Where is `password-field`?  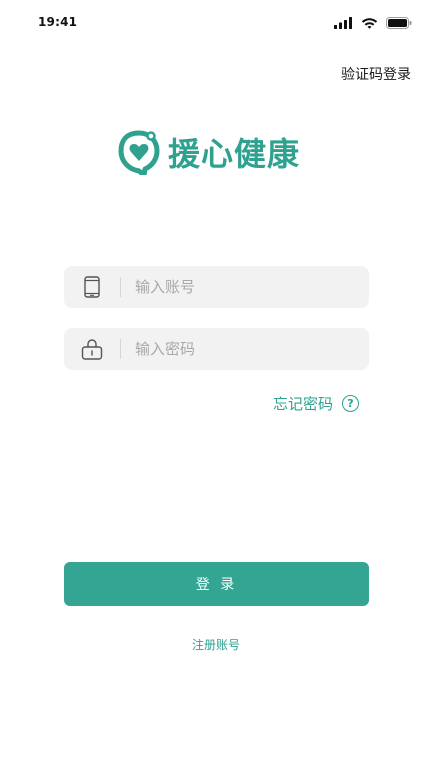
password-field is located at coordinates (216, 349).